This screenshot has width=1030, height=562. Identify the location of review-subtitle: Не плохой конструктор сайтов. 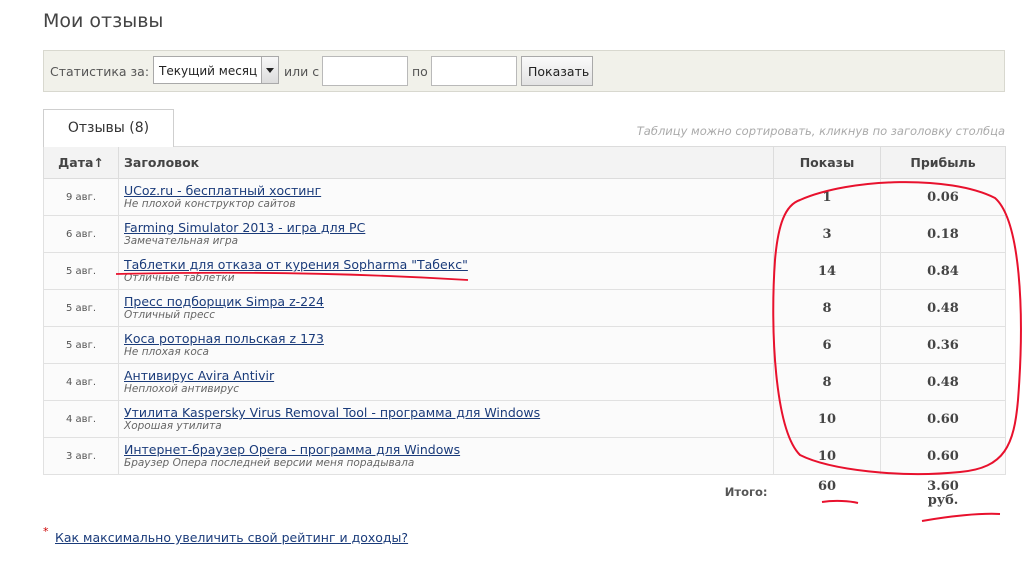
(210, 204).